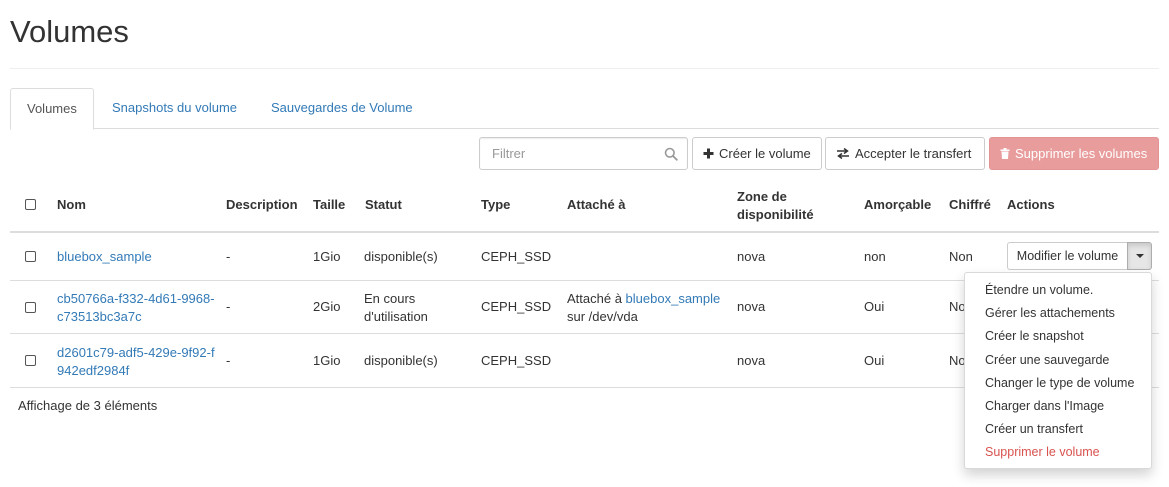  What do you see at coordinates (104, 256) in the screenshot?
I see `volume-name-link: bluebox_sample` at bounding box center [104, 256].